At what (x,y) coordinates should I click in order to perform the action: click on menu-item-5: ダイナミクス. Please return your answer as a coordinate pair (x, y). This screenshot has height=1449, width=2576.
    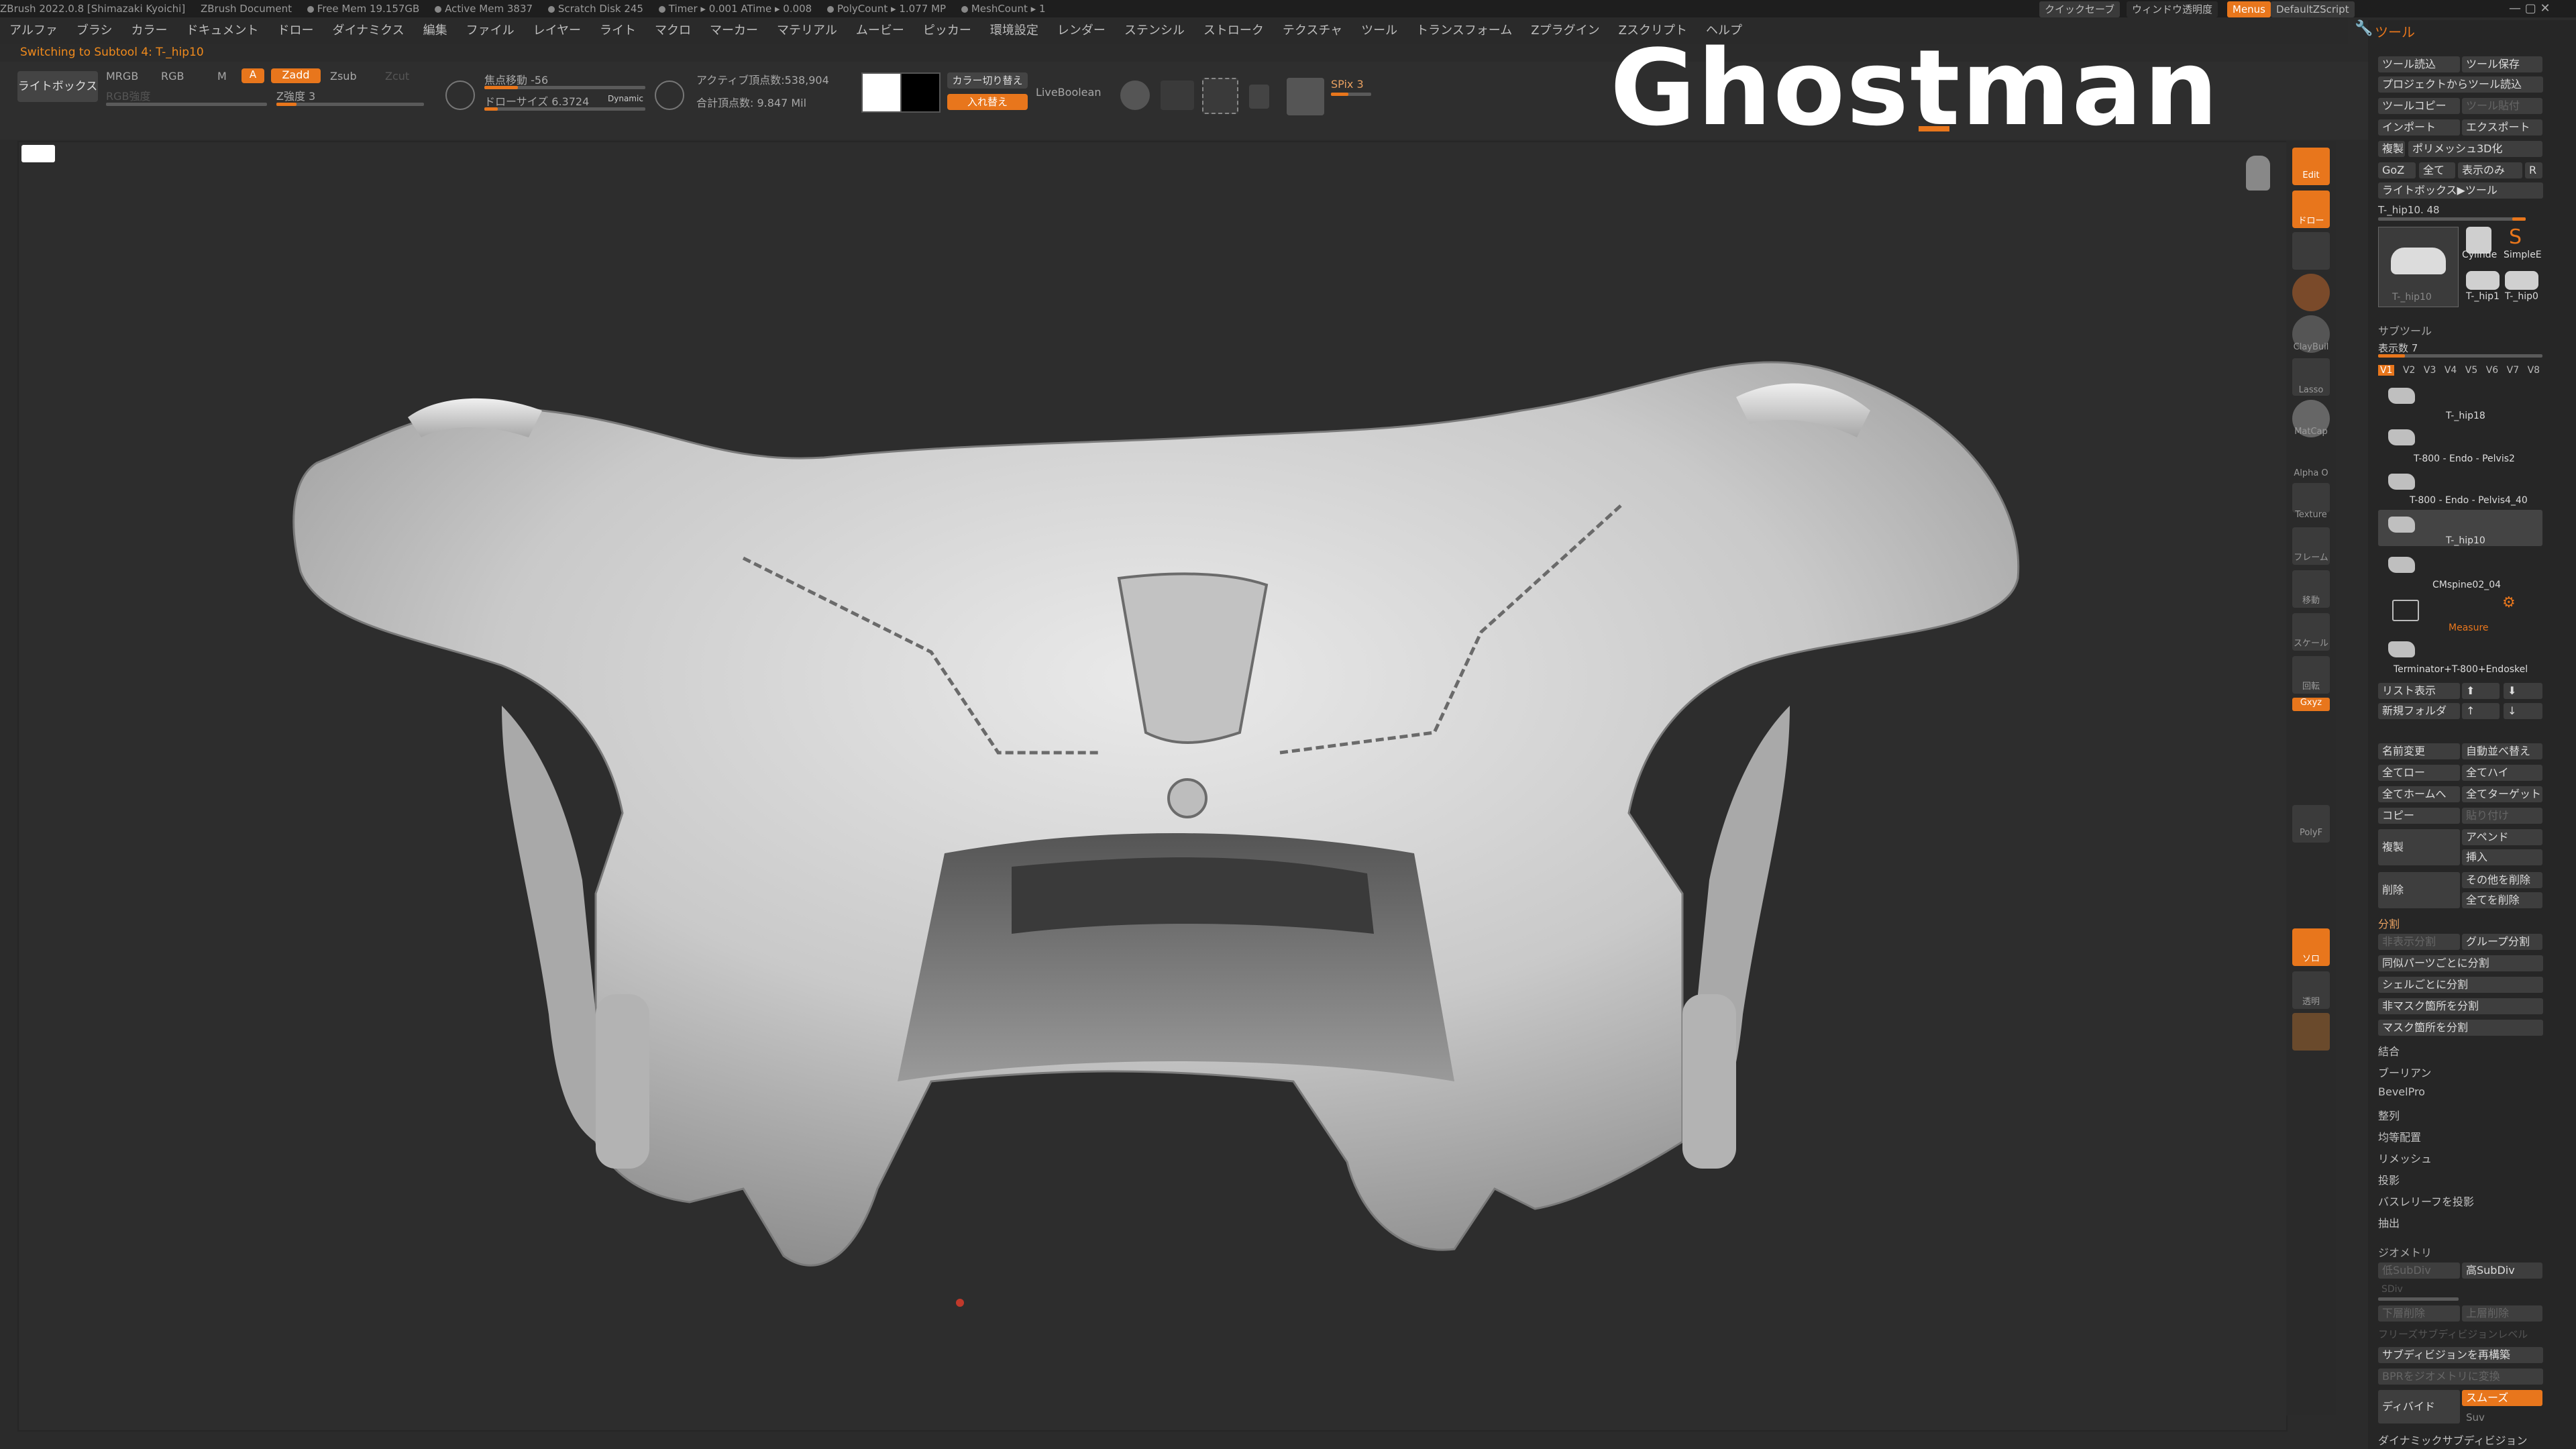
    Looking at the image, I should click on (368, 30).